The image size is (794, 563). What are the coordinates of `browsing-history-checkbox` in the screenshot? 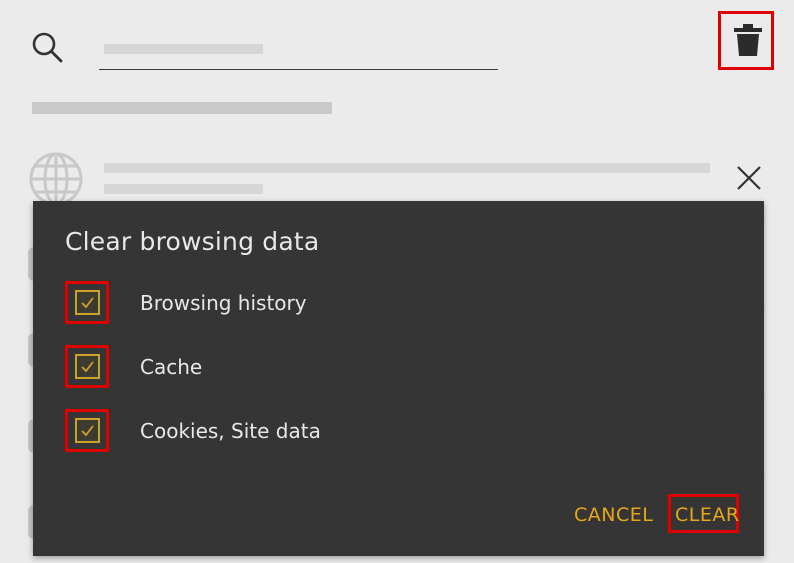 It's located at (87, 302).